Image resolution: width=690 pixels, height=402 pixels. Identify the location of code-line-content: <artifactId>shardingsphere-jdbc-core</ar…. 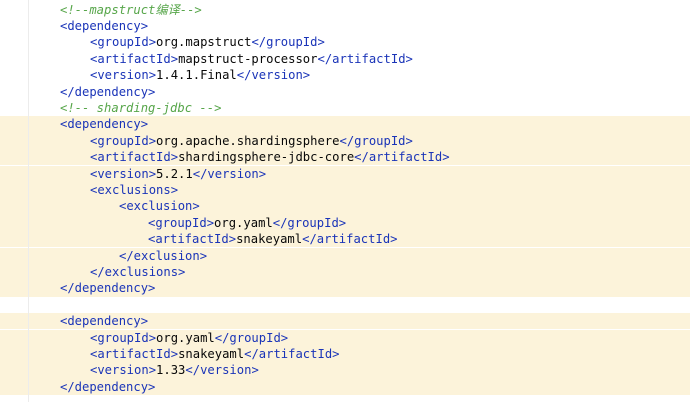
(270, 157).